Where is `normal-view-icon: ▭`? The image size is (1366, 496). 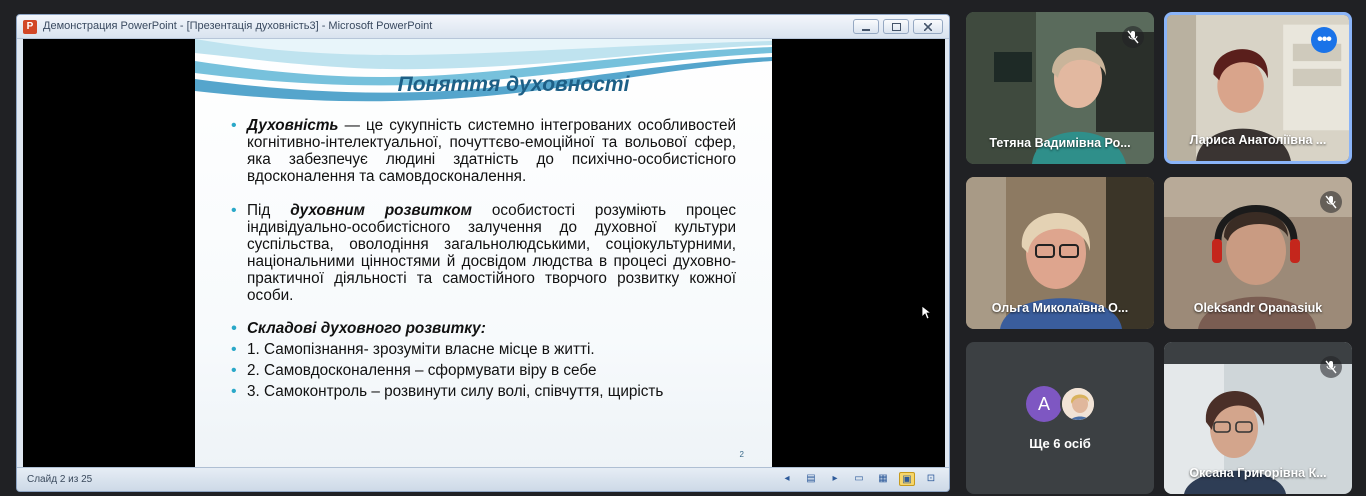 normal-view-icon: ▭ is located at coordinates (859, 479).